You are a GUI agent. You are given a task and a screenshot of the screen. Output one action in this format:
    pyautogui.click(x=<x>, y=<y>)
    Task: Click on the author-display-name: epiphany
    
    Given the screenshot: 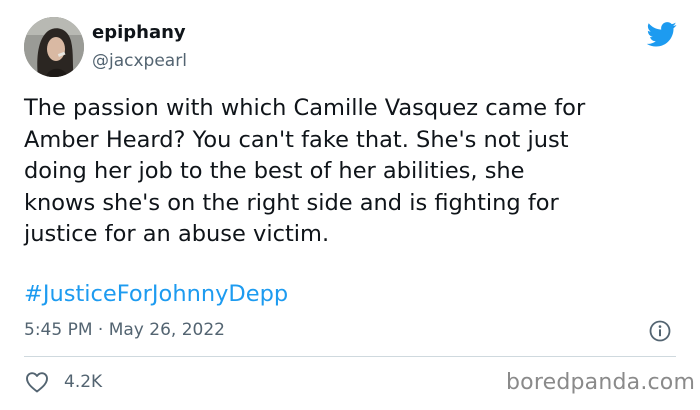 What is the action you would take?
    pyautogui.click(x=139, y=32)
    